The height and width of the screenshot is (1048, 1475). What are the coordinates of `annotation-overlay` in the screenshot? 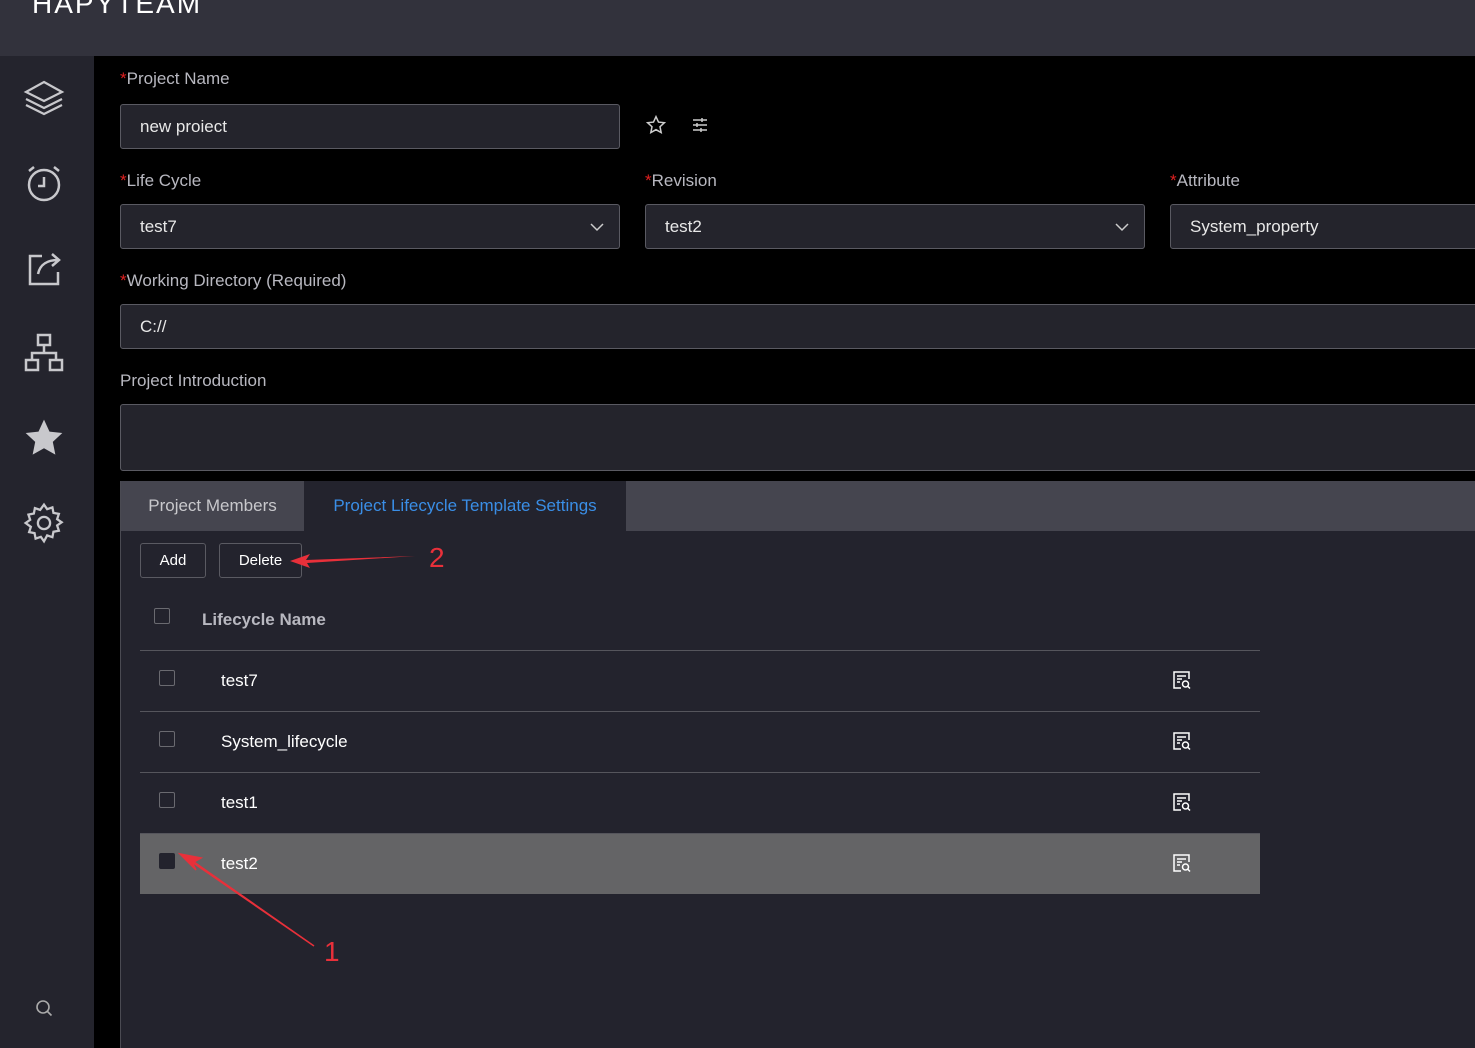 It's located at (296, 750).